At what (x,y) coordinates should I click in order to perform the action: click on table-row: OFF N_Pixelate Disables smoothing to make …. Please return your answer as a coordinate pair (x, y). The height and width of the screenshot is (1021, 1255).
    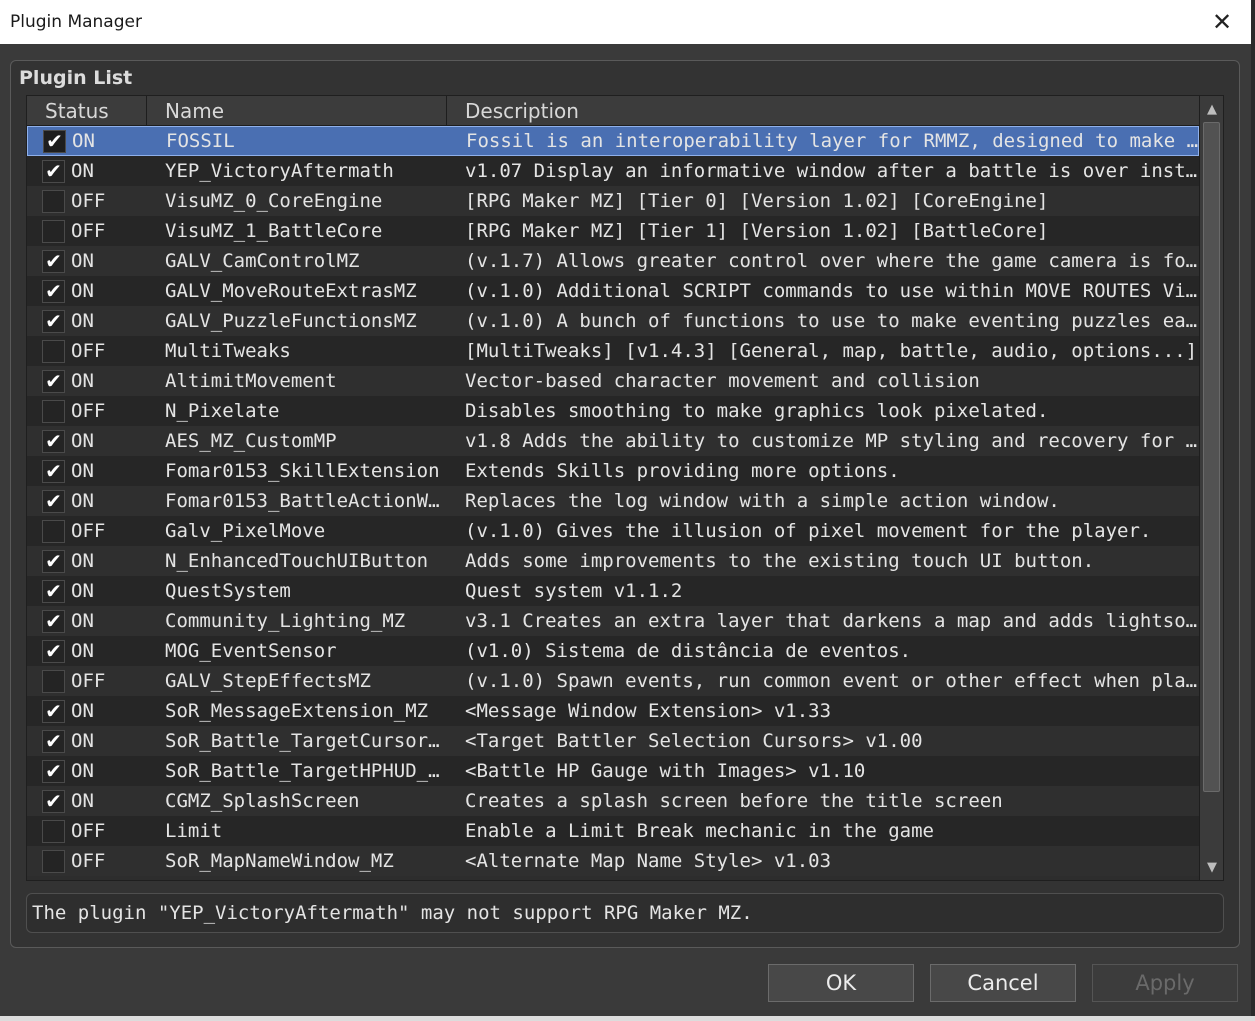
    Looking at the image, I should click on (613, 411).